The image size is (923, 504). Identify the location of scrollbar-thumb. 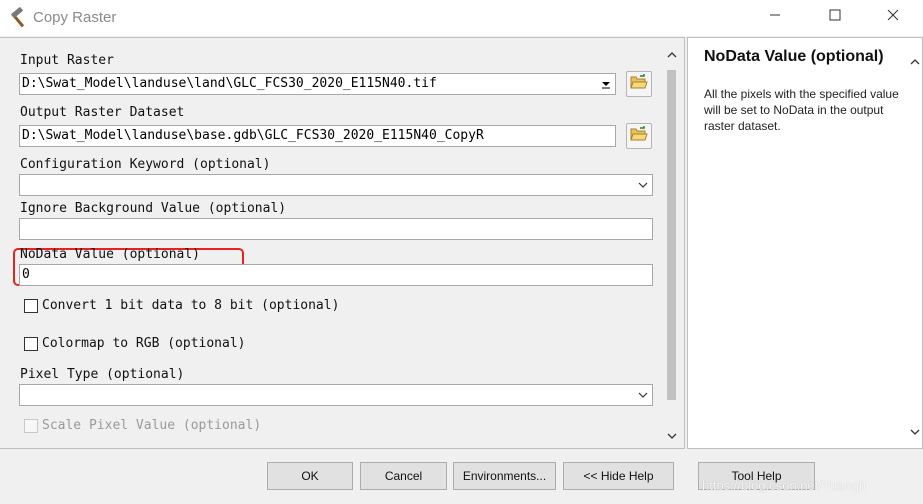
(671, 235).